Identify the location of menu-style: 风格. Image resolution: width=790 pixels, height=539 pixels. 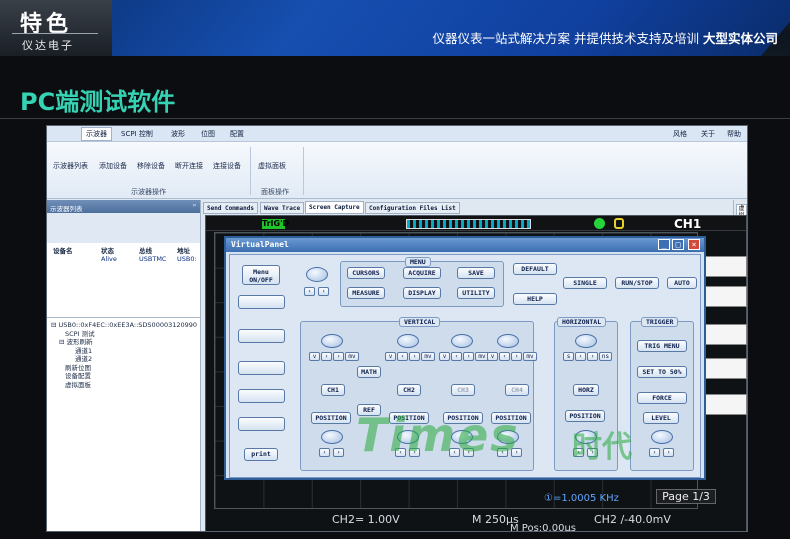
(680, 134).